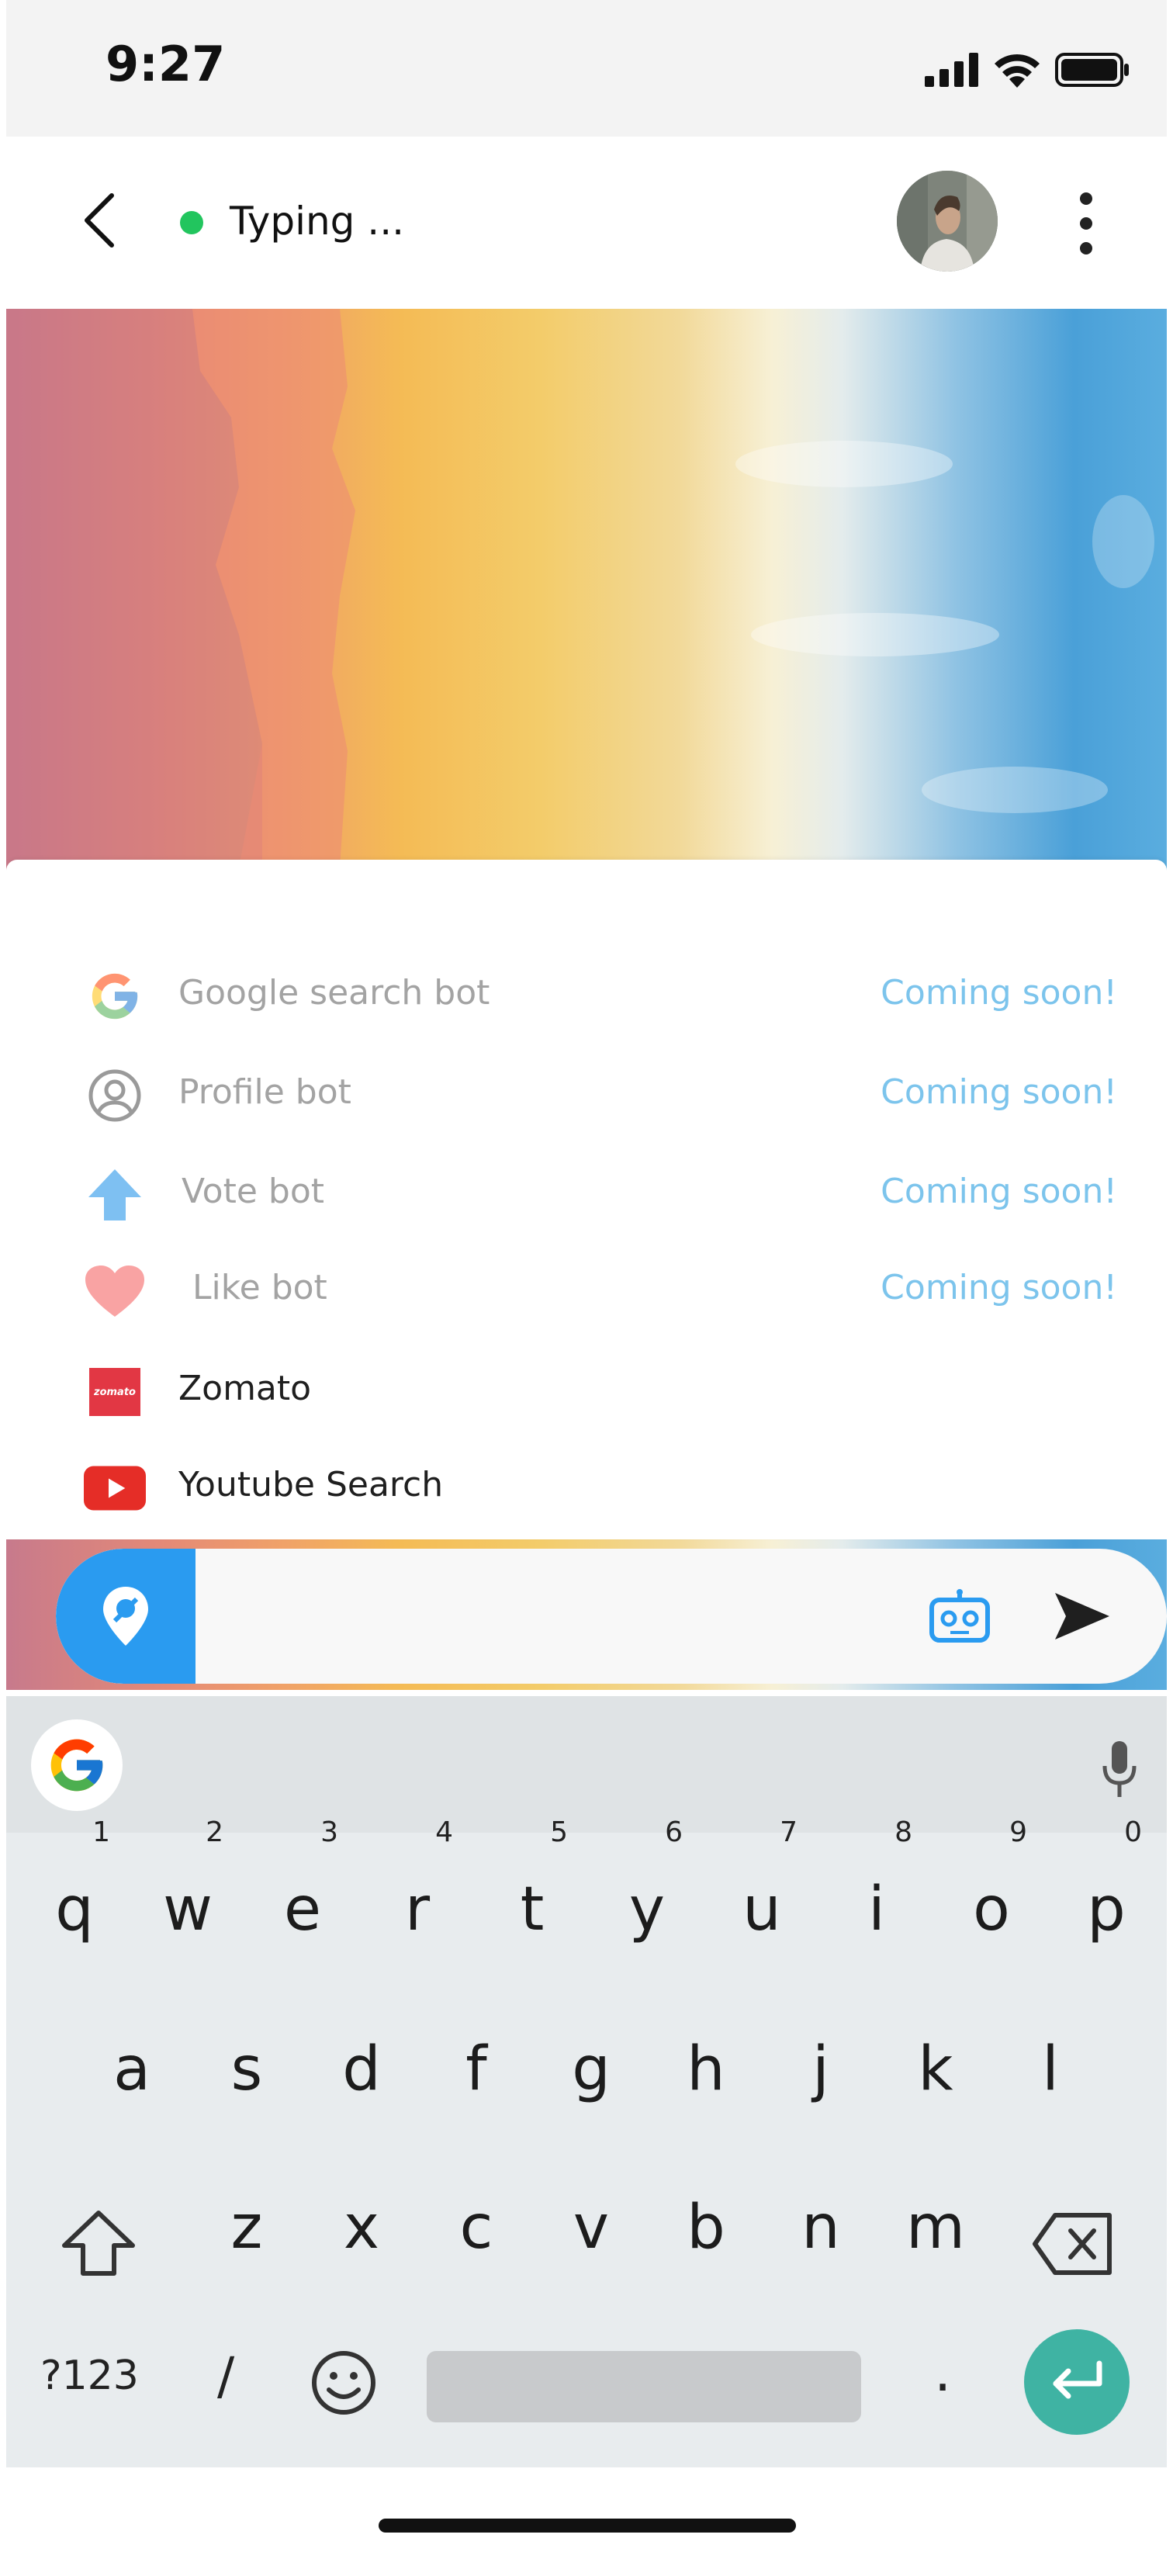 Image resolution: width=1173 pixels, height=2576 pixels. What do you see at coordinates (586, 1488) in the screenshot?
I see `bot-item-youtube-search: Youtube Search` at bounding box center [586, 1488].